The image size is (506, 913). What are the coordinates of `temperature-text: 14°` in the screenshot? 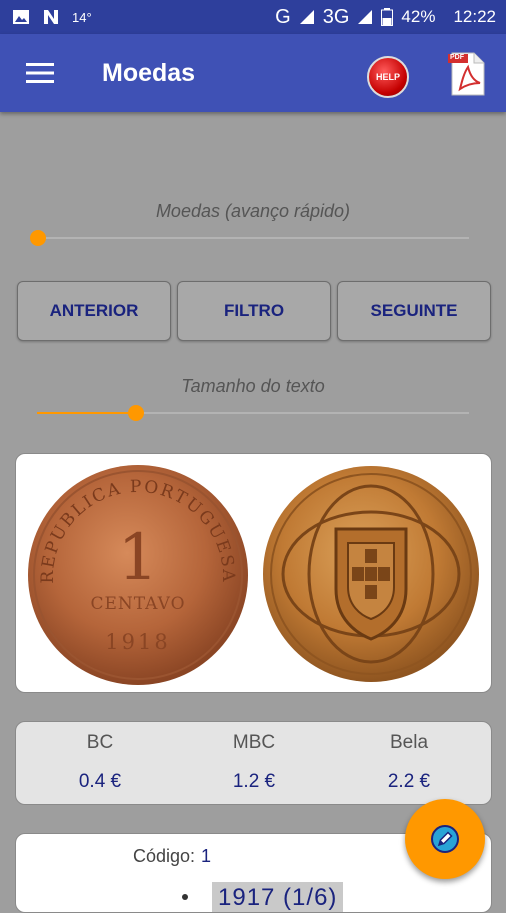 It's located at (82, 17).